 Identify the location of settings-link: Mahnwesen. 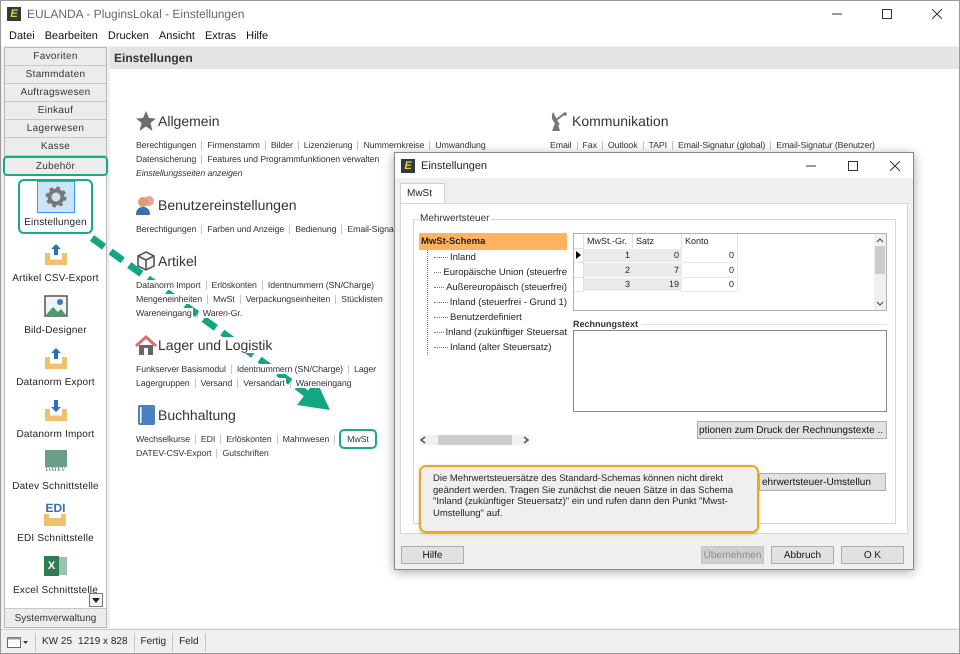
(306, 439).